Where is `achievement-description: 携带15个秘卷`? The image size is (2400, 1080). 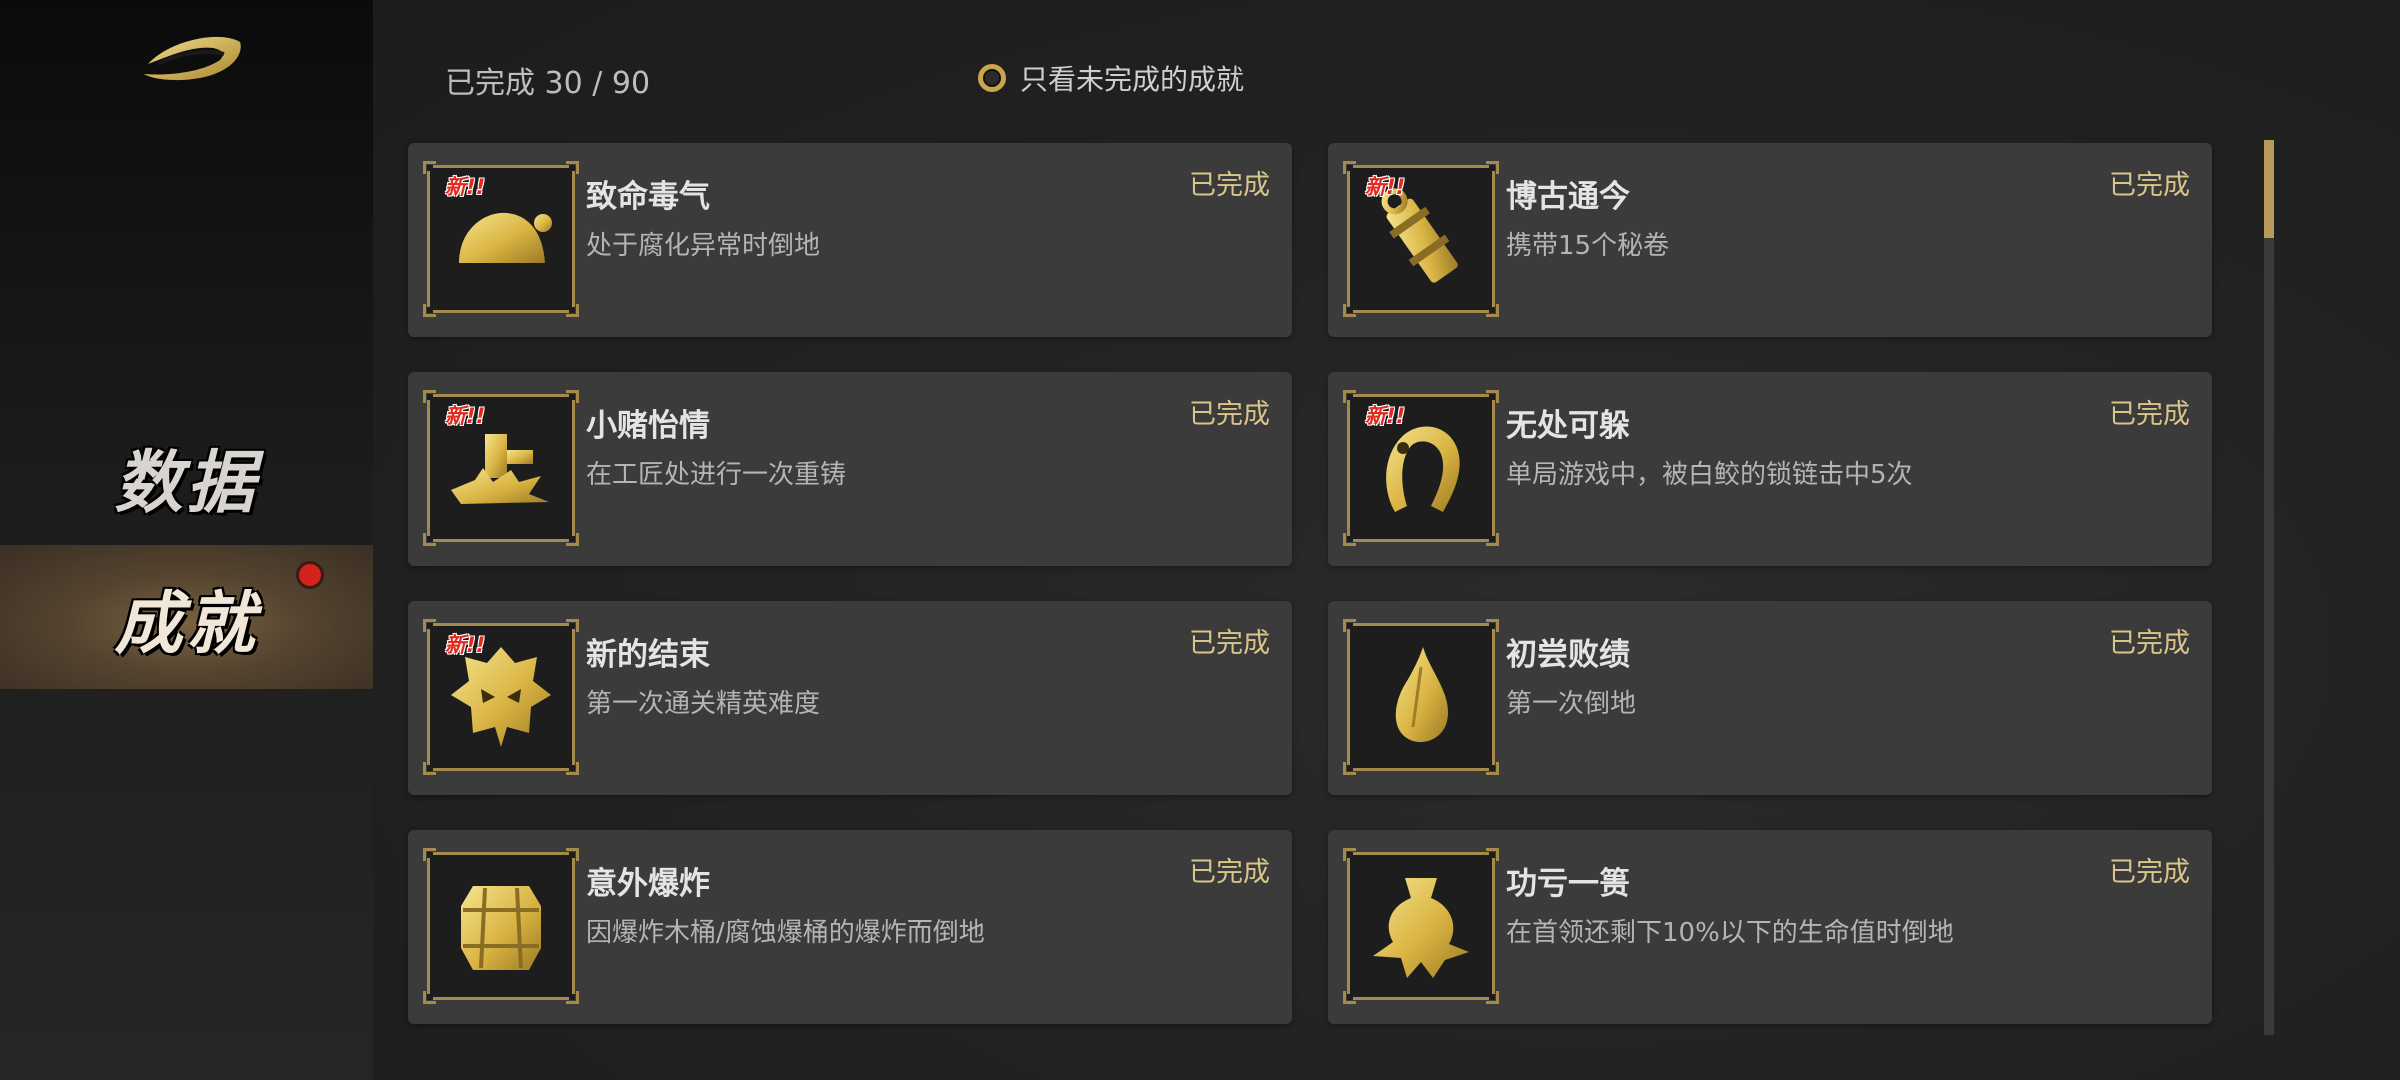
achievement-description: 携带15个秘卷 is located at coordinates (1588, 246).